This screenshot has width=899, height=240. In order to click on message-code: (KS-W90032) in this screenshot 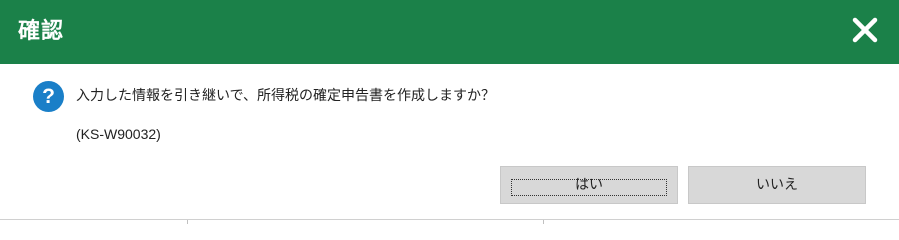, I will do `click(118, 134)`.